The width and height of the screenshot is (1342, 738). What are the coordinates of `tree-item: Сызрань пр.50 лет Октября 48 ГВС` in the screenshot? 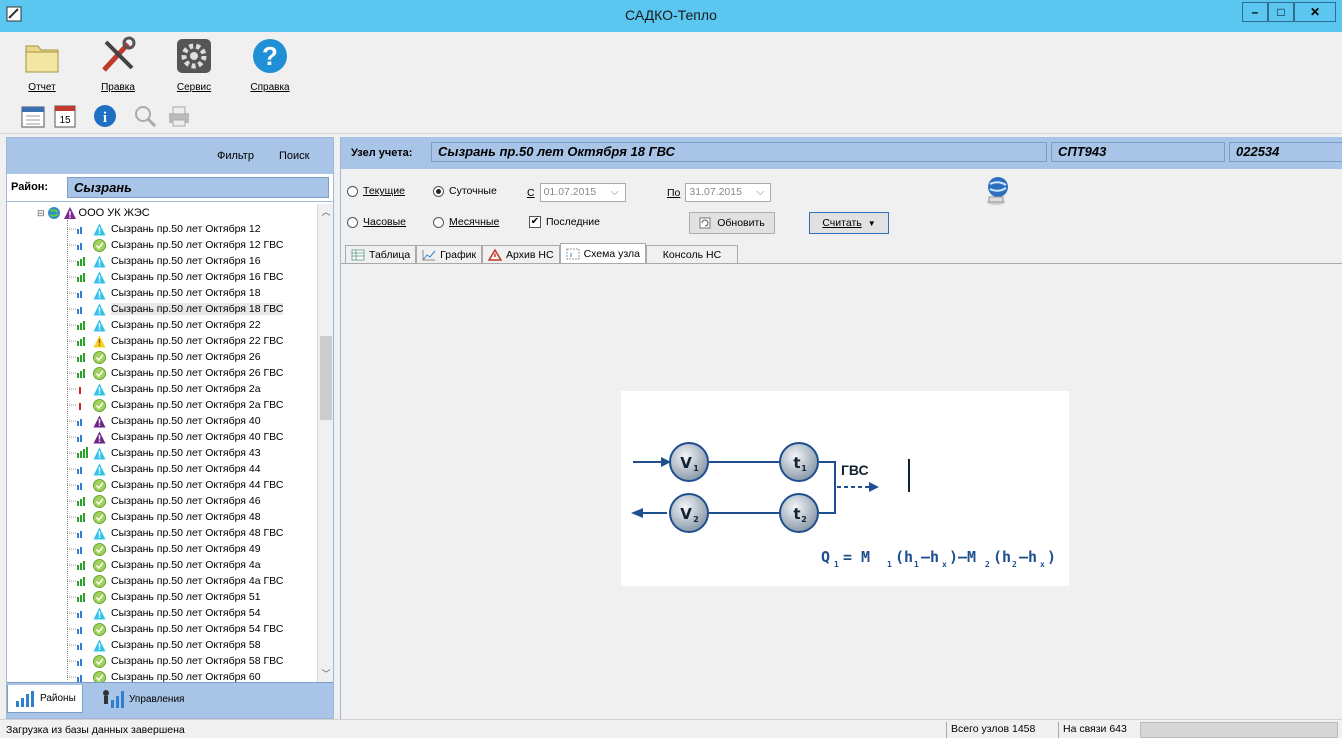 It's located at (173, 533).